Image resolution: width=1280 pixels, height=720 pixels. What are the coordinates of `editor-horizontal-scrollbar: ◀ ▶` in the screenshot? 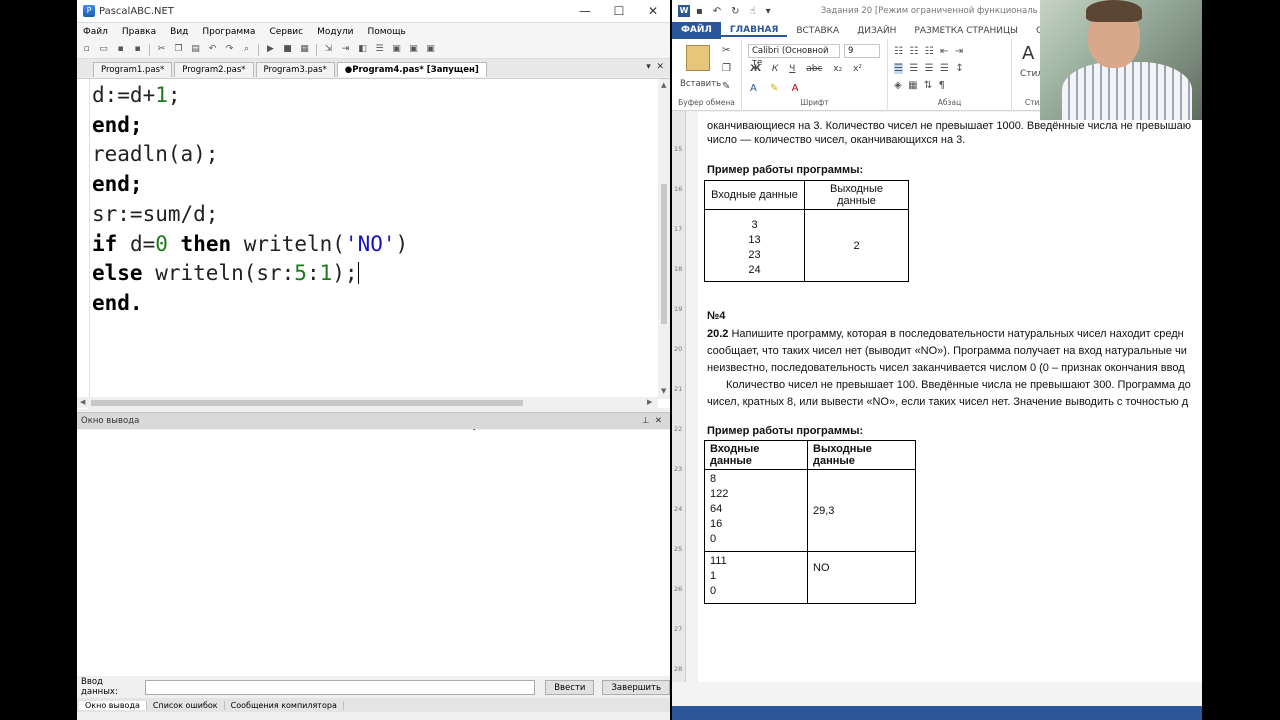 It's located at (367, 402).